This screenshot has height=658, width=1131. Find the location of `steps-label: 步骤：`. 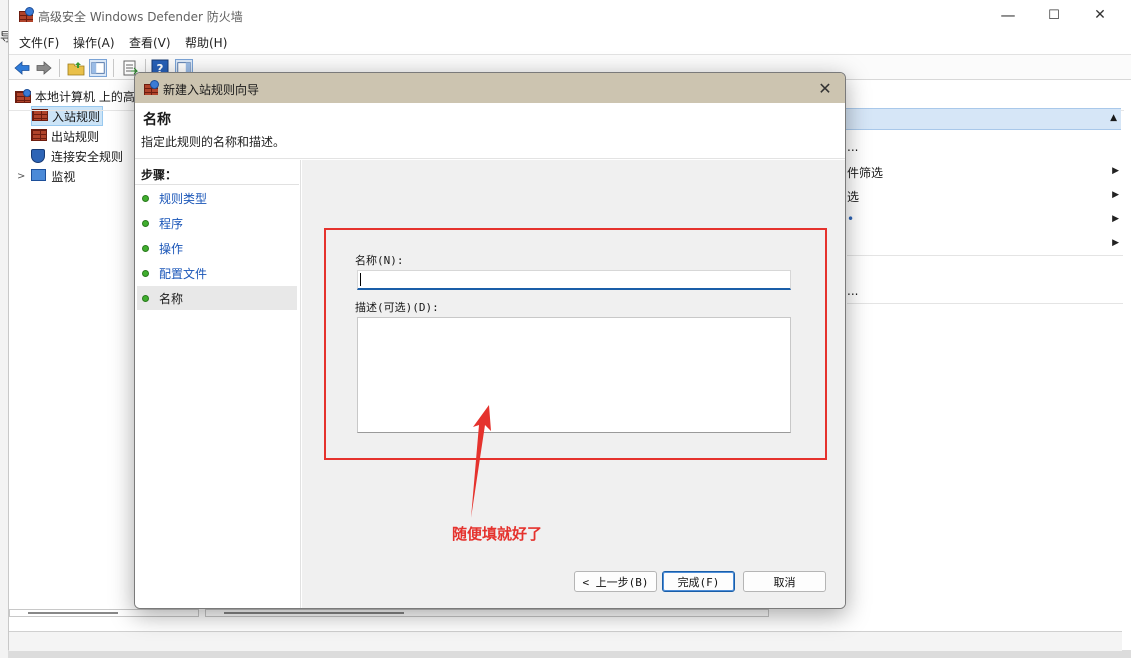

steps-label: 步骤： is located at coordinates (159, 175).